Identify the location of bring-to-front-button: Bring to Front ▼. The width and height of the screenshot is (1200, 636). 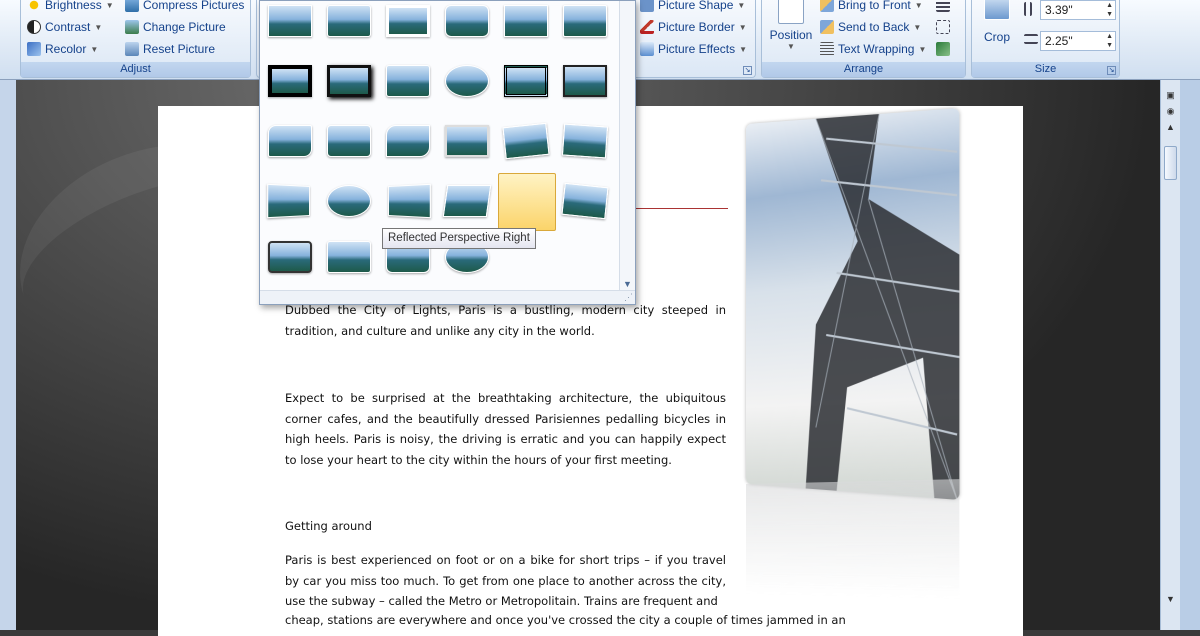
(871, 7).